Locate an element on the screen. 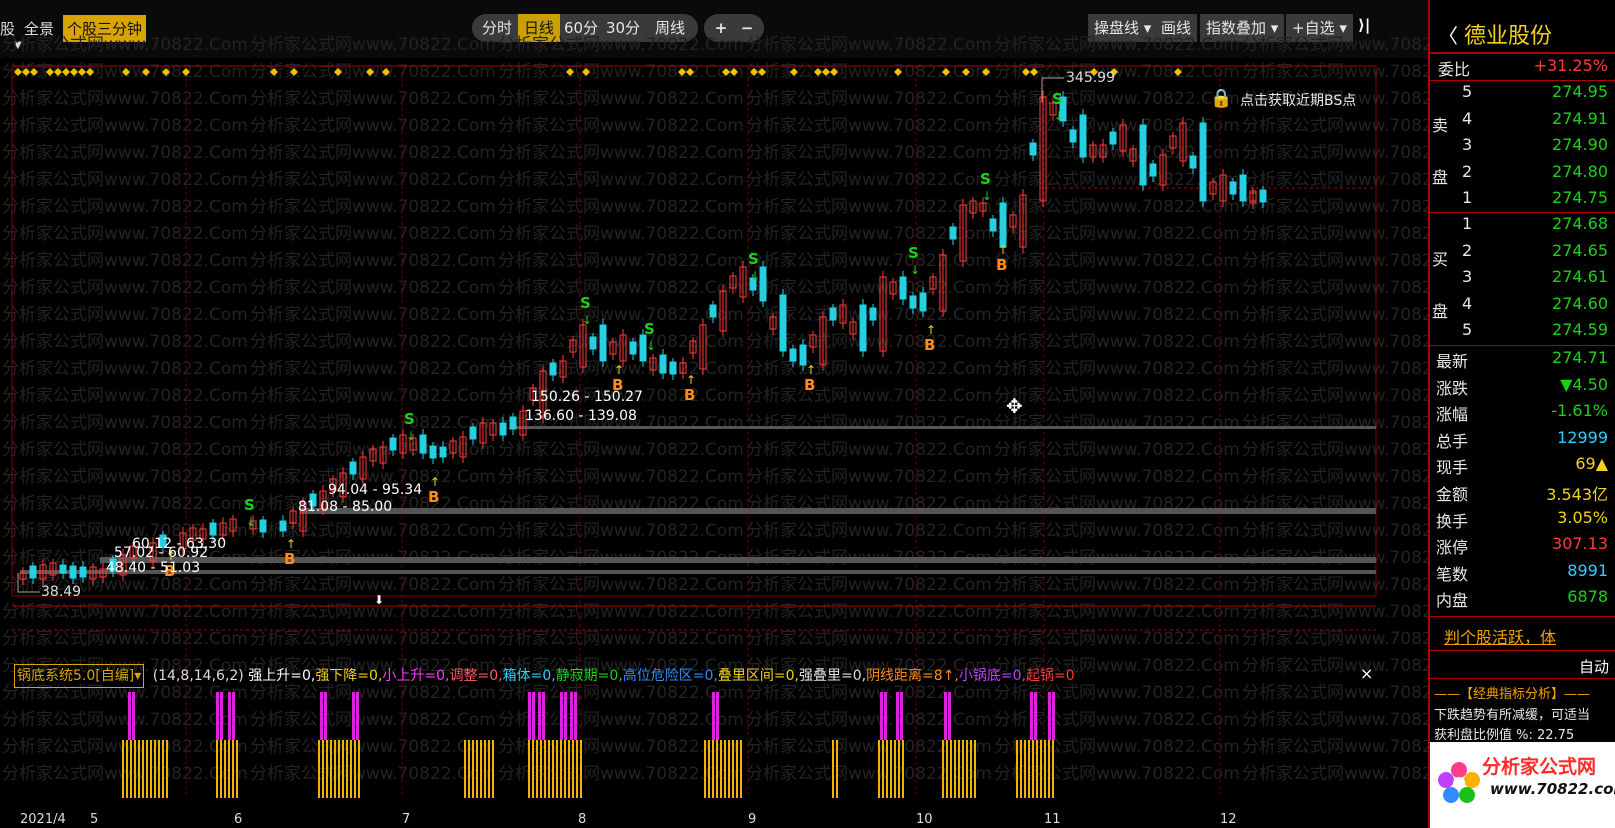 Image resolution: width=1615 pixels, height=828 pixels. watermark-text: 分析家公式网www.70822.Com is located at coordinates (621, 45).